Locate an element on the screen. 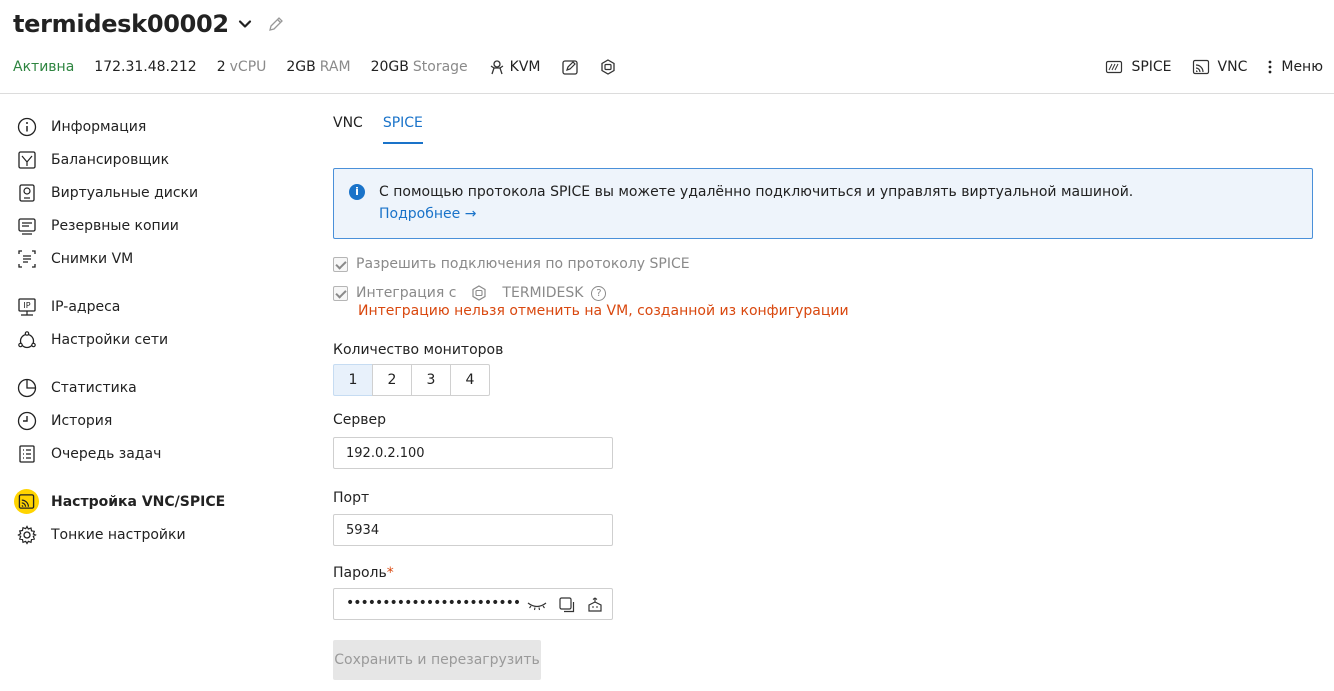 This screenshot has width=1334, height=691. ip-icon: IP is located at coordinates (26, 306).